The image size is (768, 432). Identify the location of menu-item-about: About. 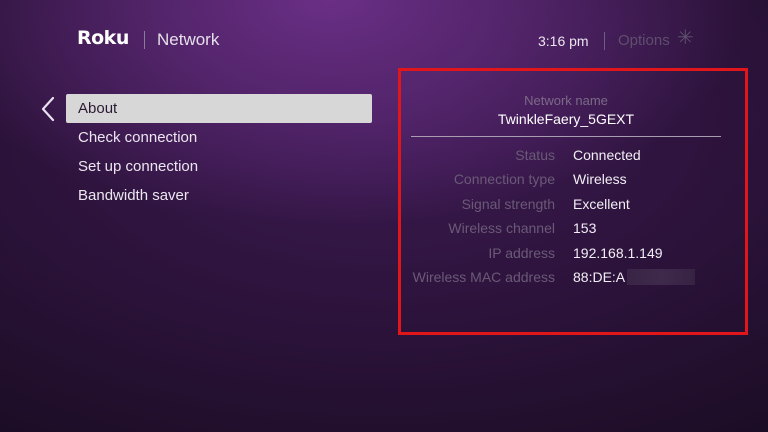
(219, 108).